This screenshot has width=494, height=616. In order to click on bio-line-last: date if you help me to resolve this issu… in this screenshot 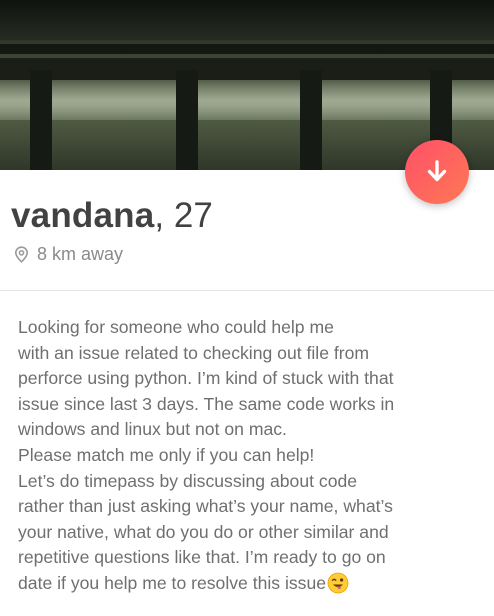, I will do `click(253, 584)`.